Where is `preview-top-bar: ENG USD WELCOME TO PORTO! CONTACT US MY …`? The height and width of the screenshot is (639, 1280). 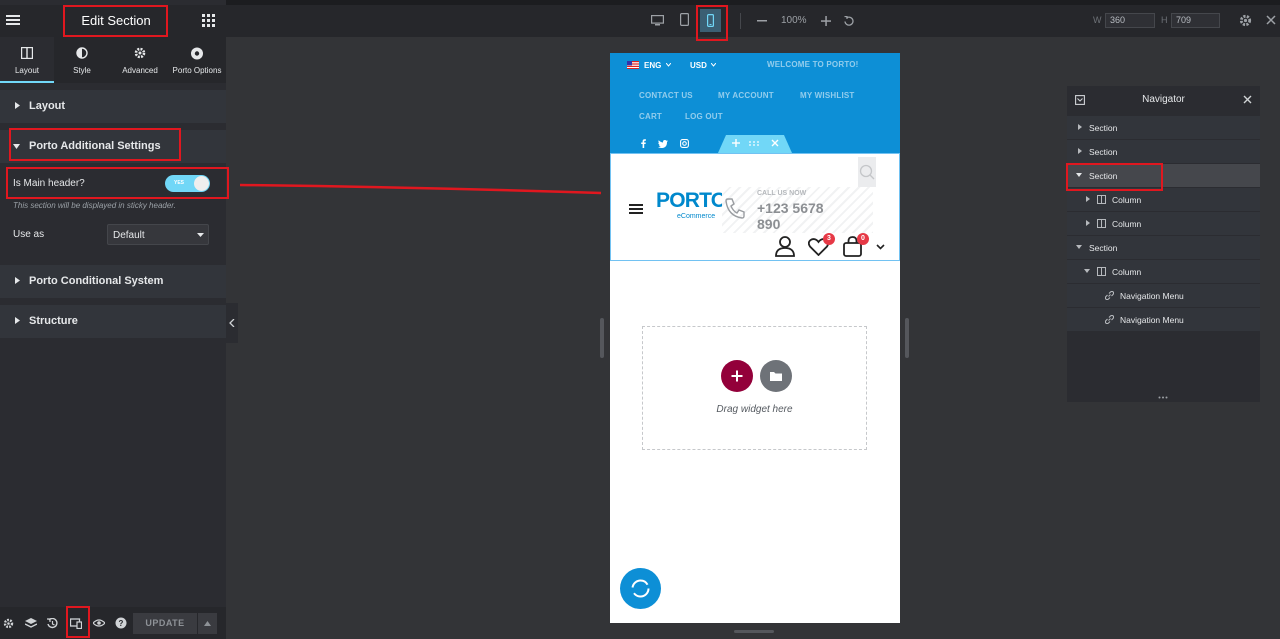
preview-top-bar: ENG USD WELCOME TO PORTO! CONTACT US MY … is located at coordinates (755, 103).